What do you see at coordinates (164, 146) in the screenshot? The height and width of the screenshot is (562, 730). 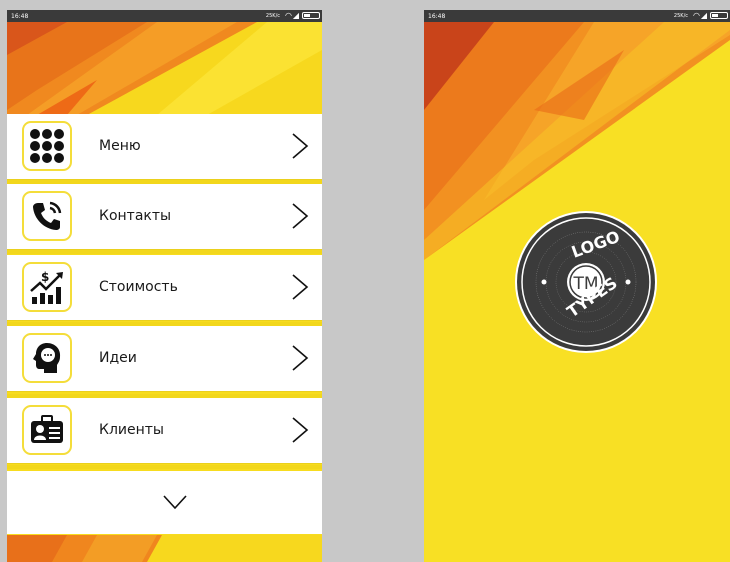 I see `menu-item-menu: Меню` at bounding box center [164, 146].